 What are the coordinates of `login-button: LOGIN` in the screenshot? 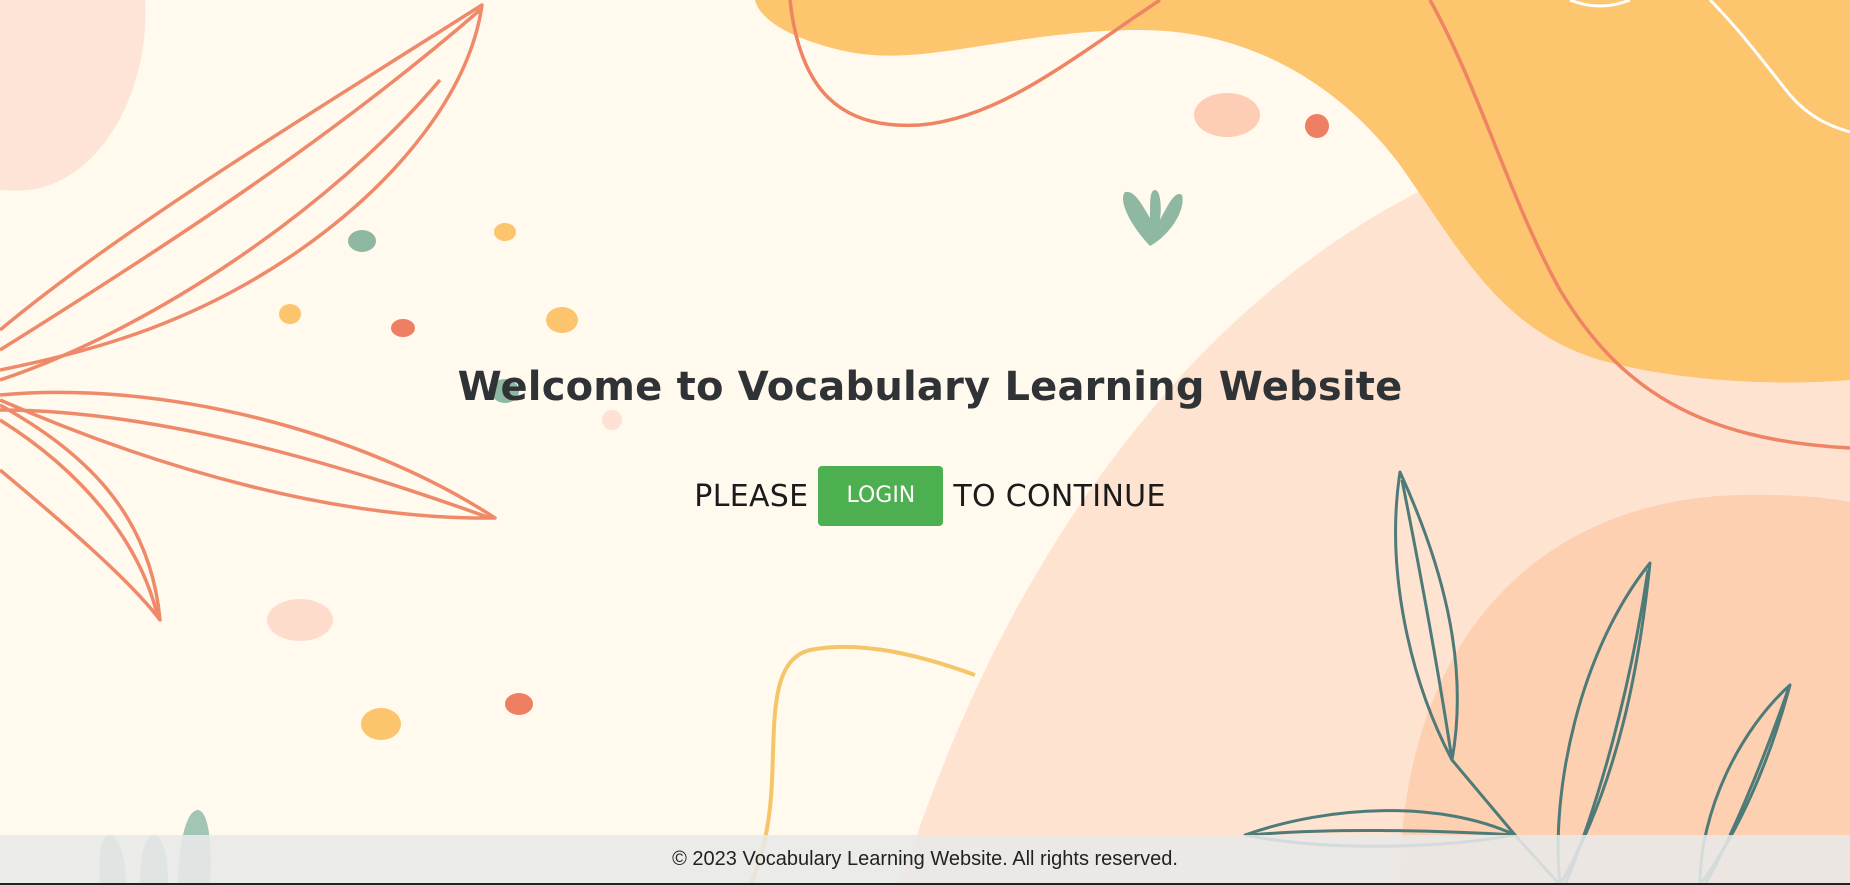 It's located at (881, 496).